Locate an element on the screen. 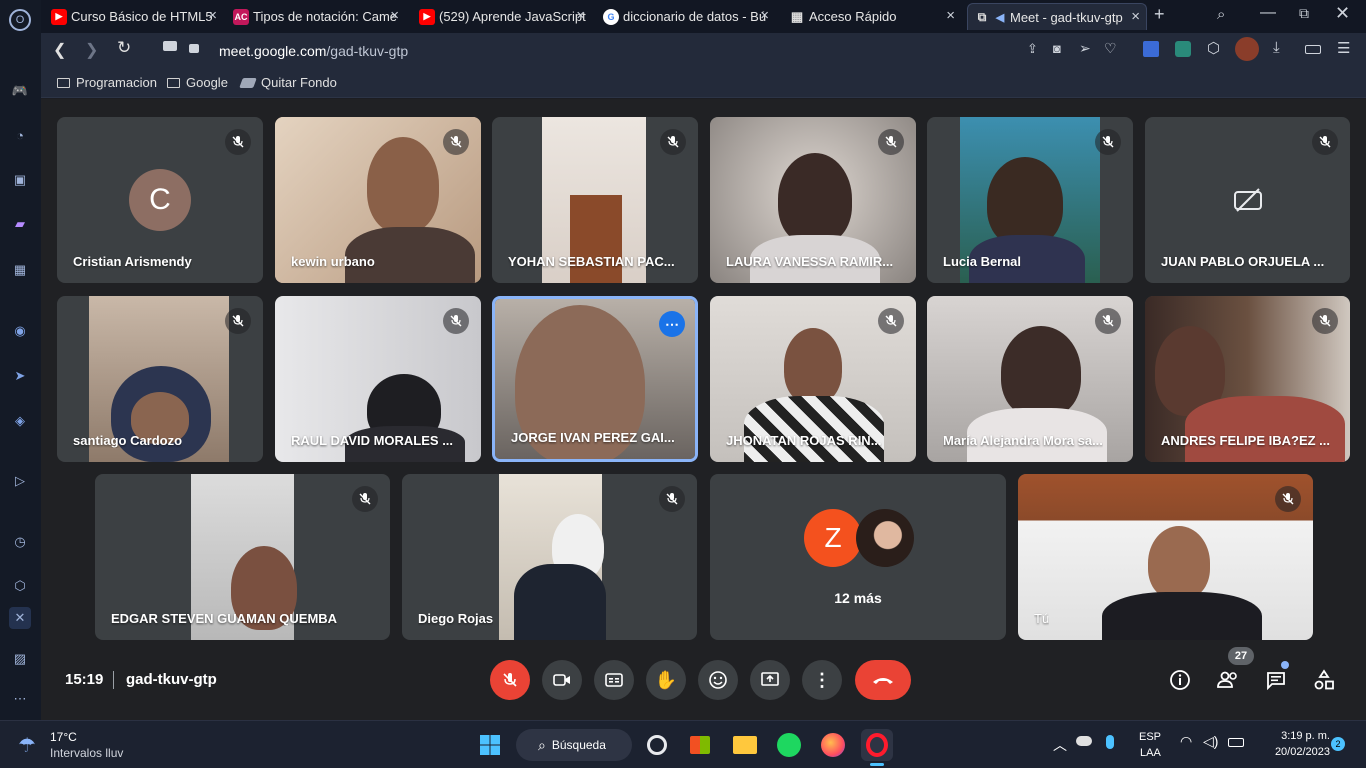  more-options-button: ⋮ is located at coordinates (822, 680).